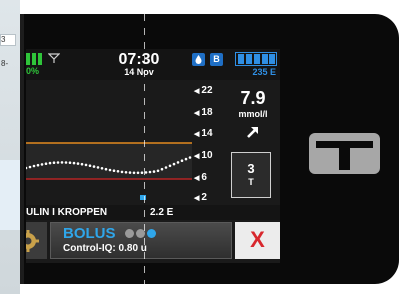 The image size is (399, 294). Describe the element at coordinates (10, 195) in the screenshot. I see `background-tint` at that location.